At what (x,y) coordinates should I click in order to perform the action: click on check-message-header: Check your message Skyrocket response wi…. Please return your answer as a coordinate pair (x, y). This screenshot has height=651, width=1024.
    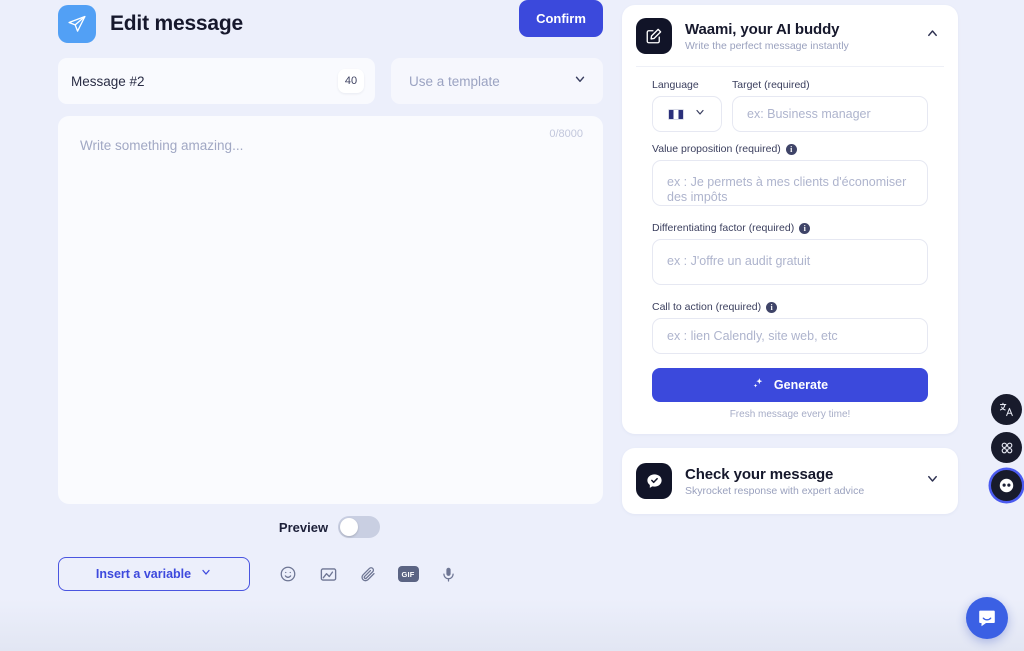
    Looking at the image, I should click on (790, 481).